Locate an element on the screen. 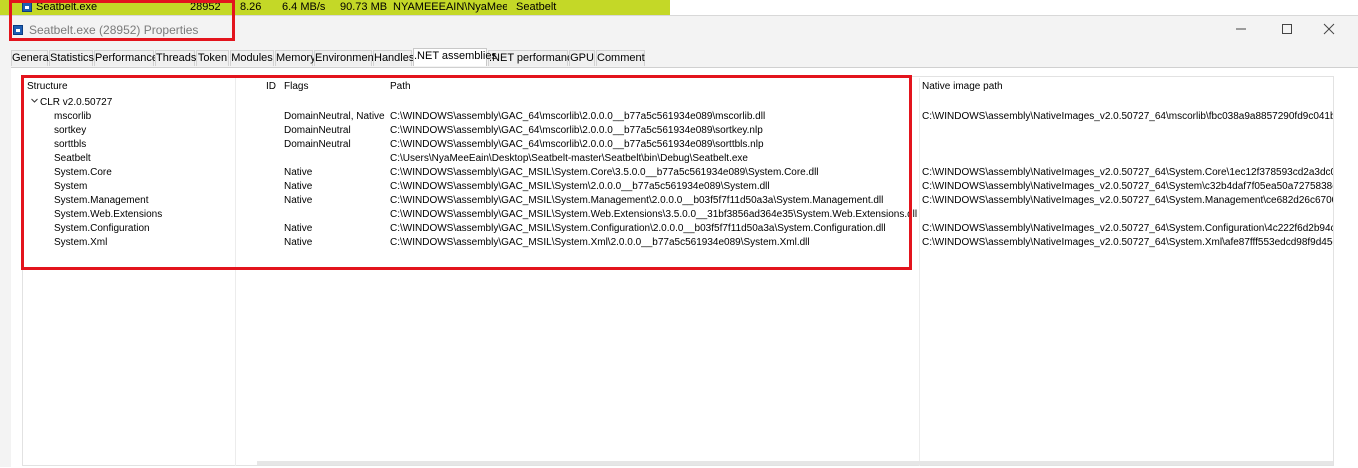 Image resolution: width=1358 pixels, height=468 pixels. horizontal-scrollbar is located at coordinates (795, 463).